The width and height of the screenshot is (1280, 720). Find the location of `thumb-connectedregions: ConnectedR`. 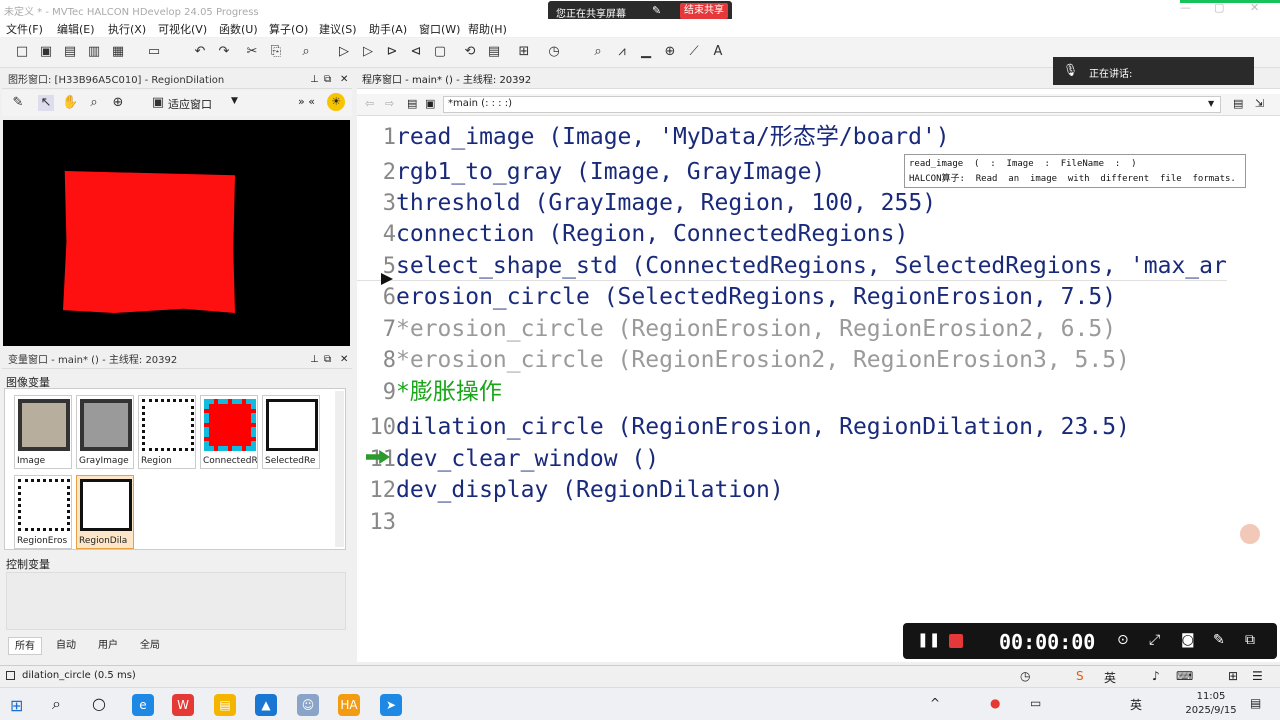

thumb-connectedregions: ConnectedR is located at coordinates (229, 432).